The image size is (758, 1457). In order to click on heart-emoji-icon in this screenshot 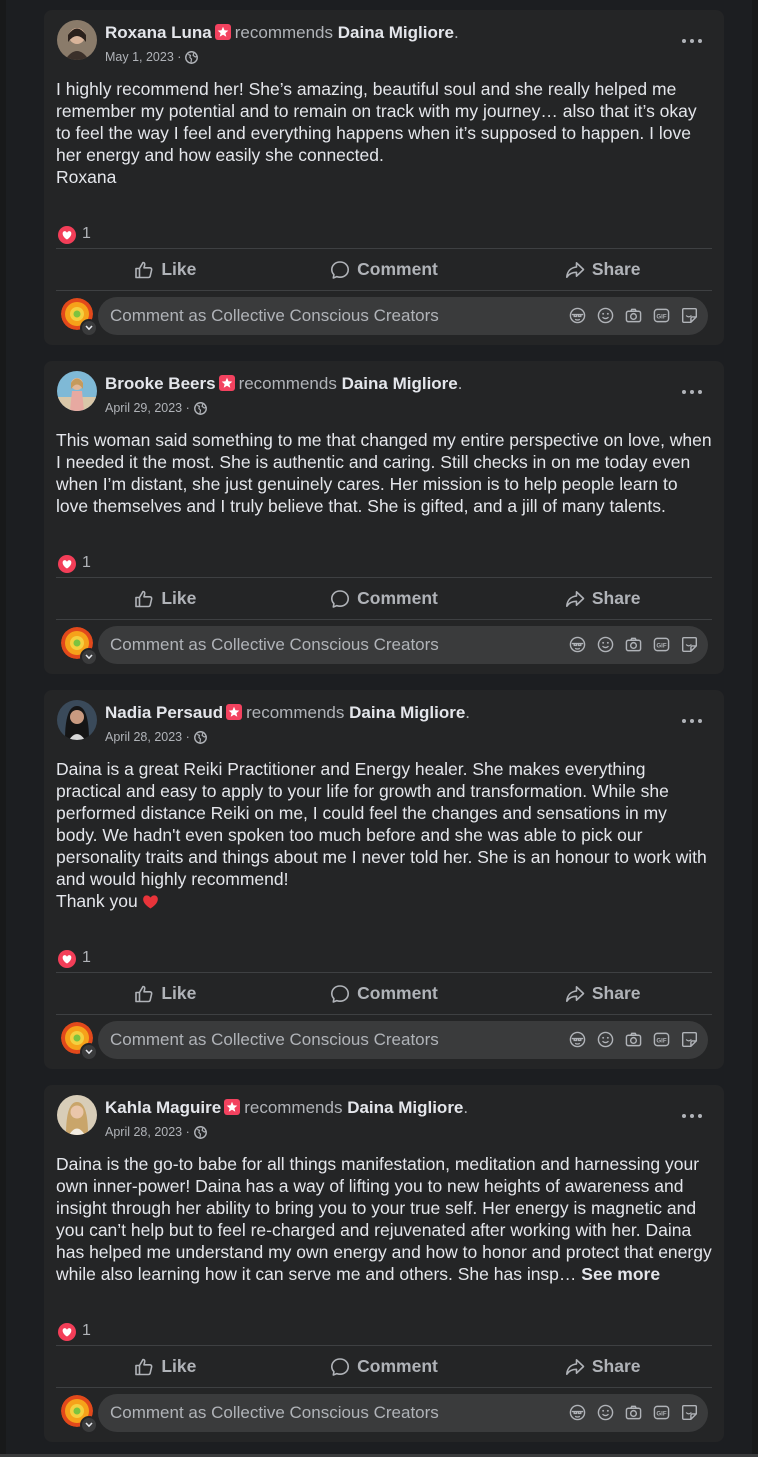, I will do `click(150, 903)`.